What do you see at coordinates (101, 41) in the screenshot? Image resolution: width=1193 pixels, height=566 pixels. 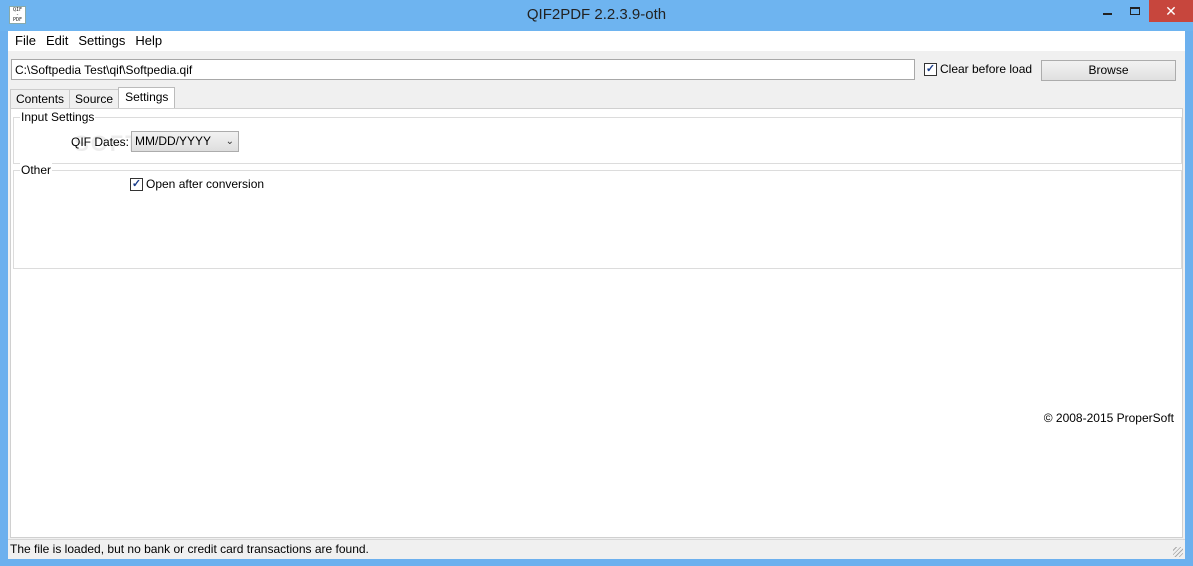 I see `menu-settings: Settings` at bounding box center [101, 41].